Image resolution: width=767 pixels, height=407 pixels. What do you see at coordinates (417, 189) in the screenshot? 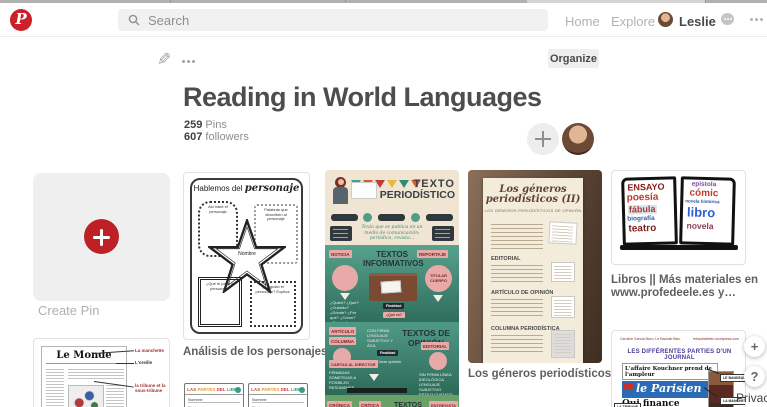
I see `infographic-title: TEXTO PERIODÍSTICO` at bounding box center [417, 189].